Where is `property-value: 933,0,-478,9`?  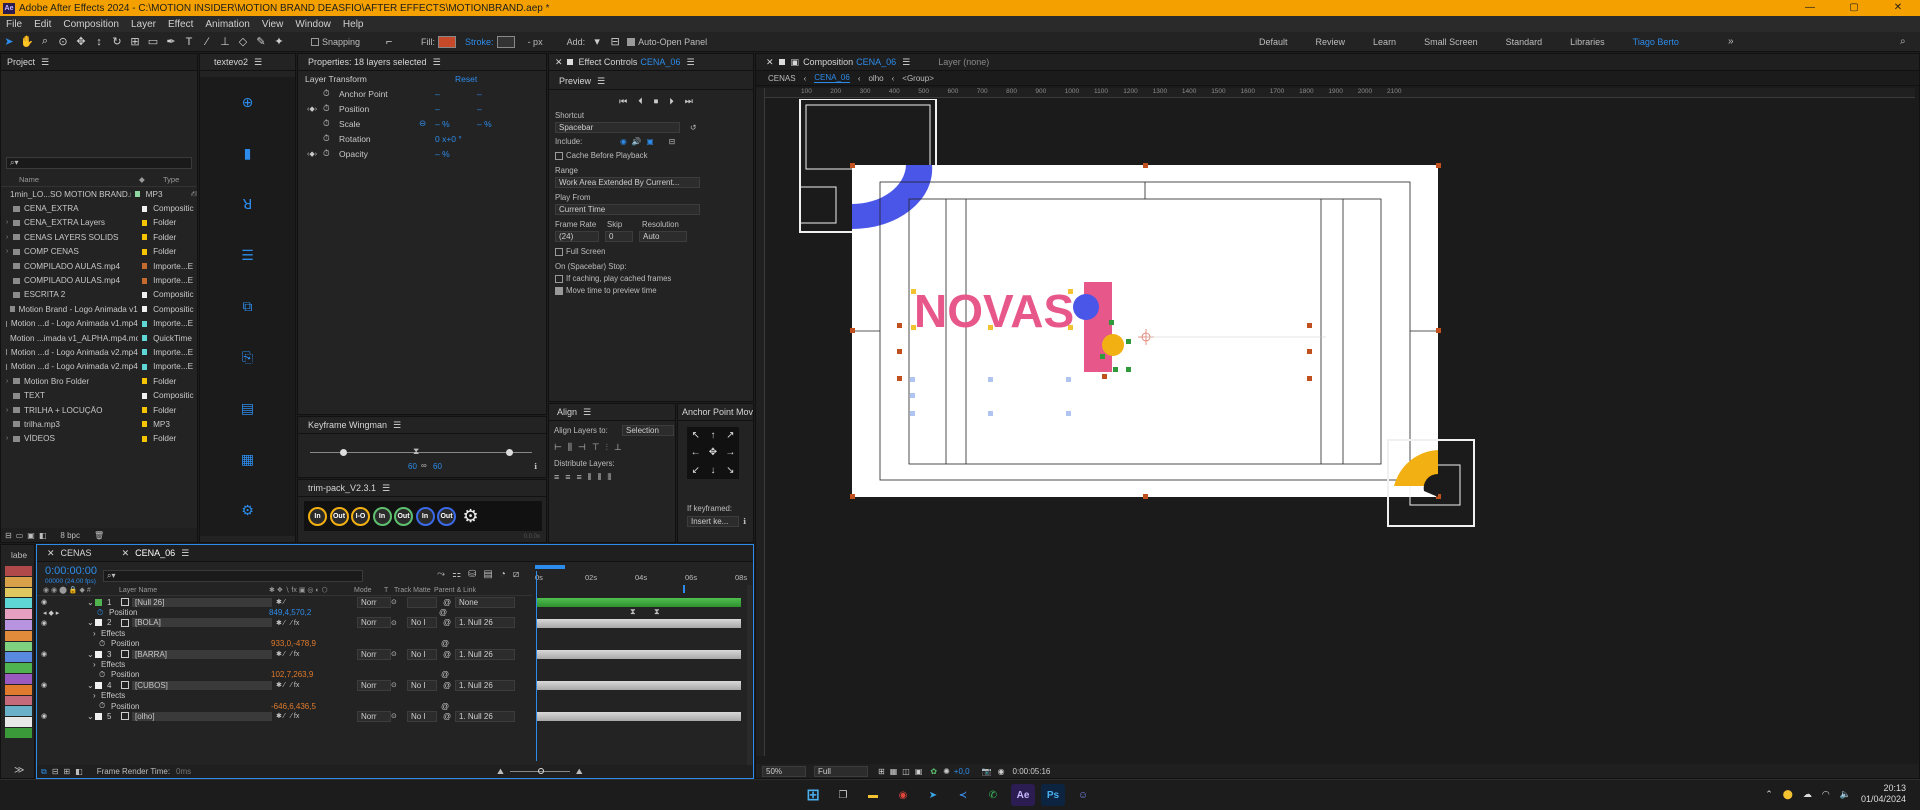 property-value: 933,0,-478,9 is located at coordinates (356, 643).